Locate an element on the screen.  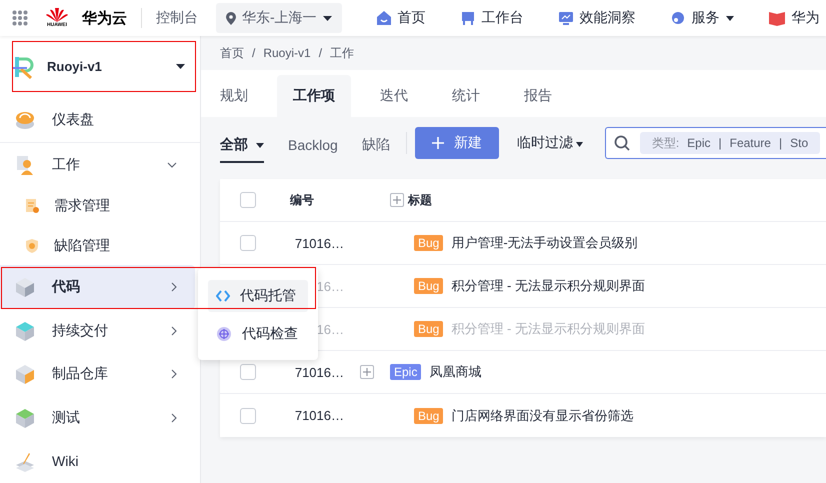
sidebar-item: 测试 is located at coordinates (97, 418).